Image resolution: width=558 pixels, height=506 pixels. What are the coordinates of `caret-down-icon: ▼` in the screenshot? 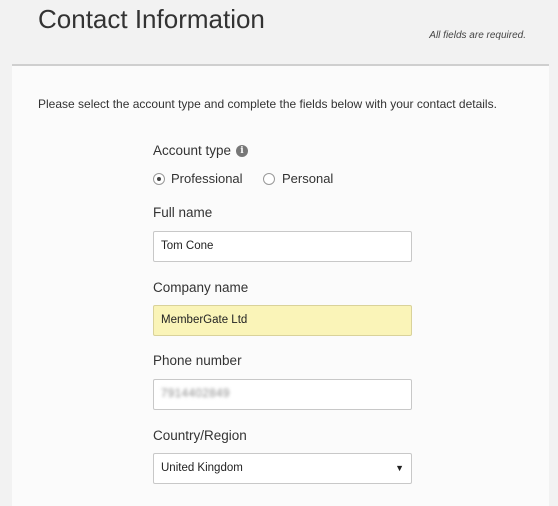 It's located at (399, 468).